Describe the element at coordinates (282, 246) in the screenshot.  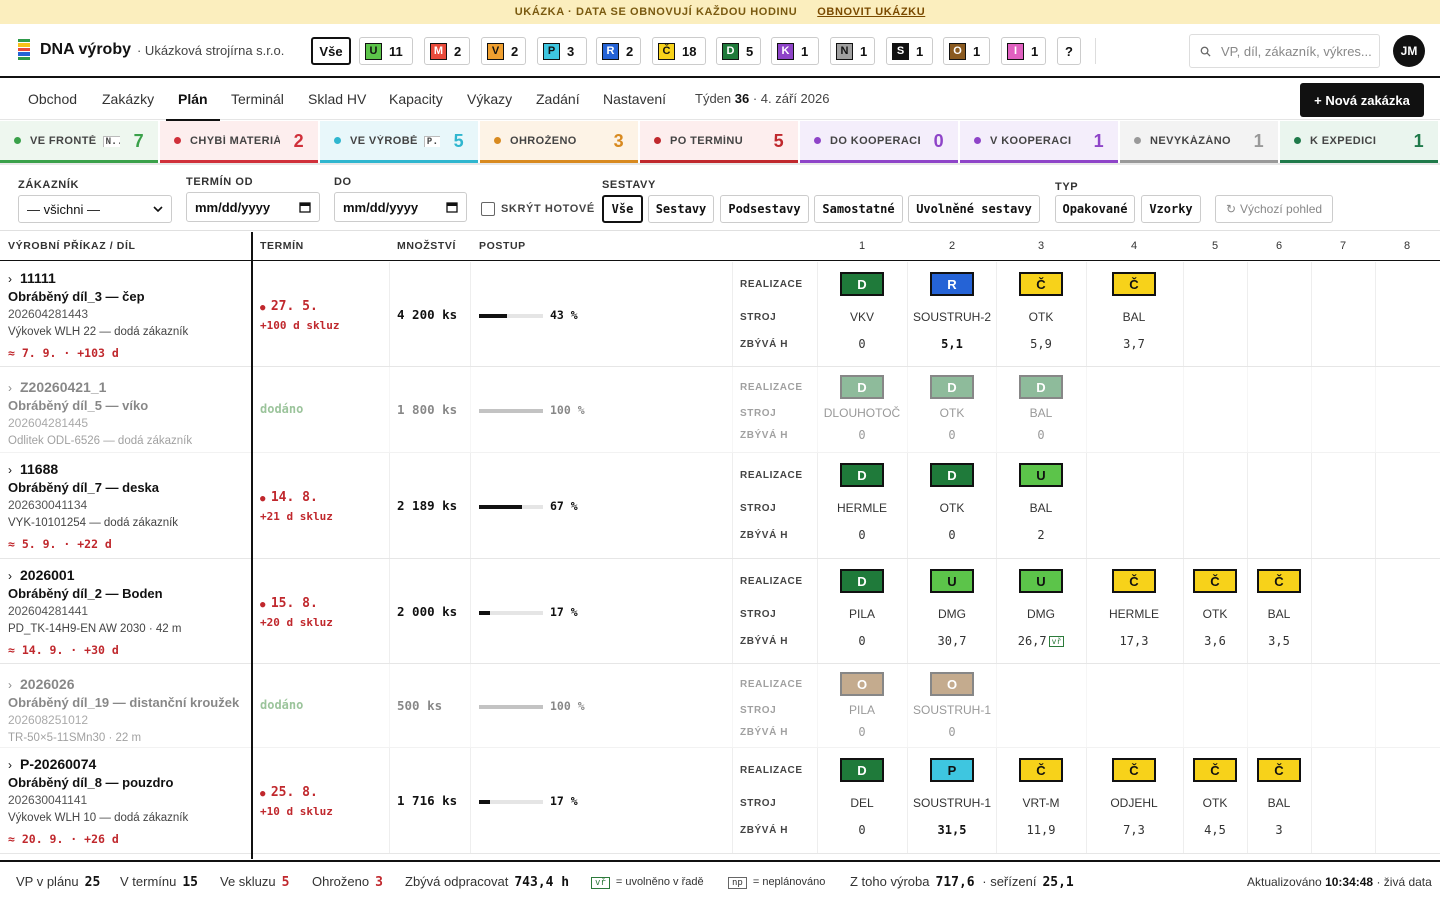
I see `col-header-term: TERMÍN` at that location.